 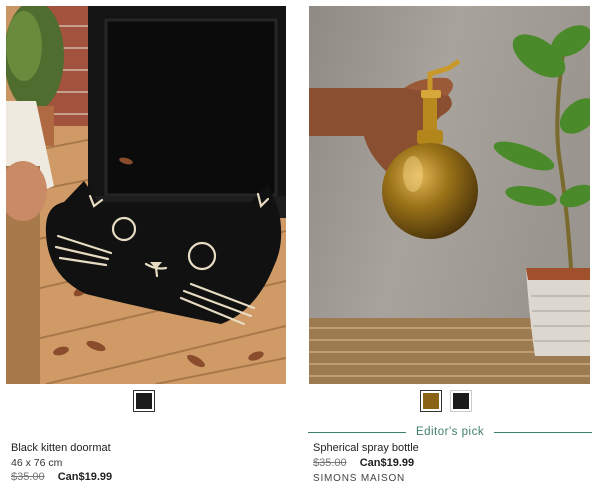 What do you see at coordinates (366, 448) in the screenshot?
I see `product-name: Spherical spray bottle` at bounding box center [366, 448].